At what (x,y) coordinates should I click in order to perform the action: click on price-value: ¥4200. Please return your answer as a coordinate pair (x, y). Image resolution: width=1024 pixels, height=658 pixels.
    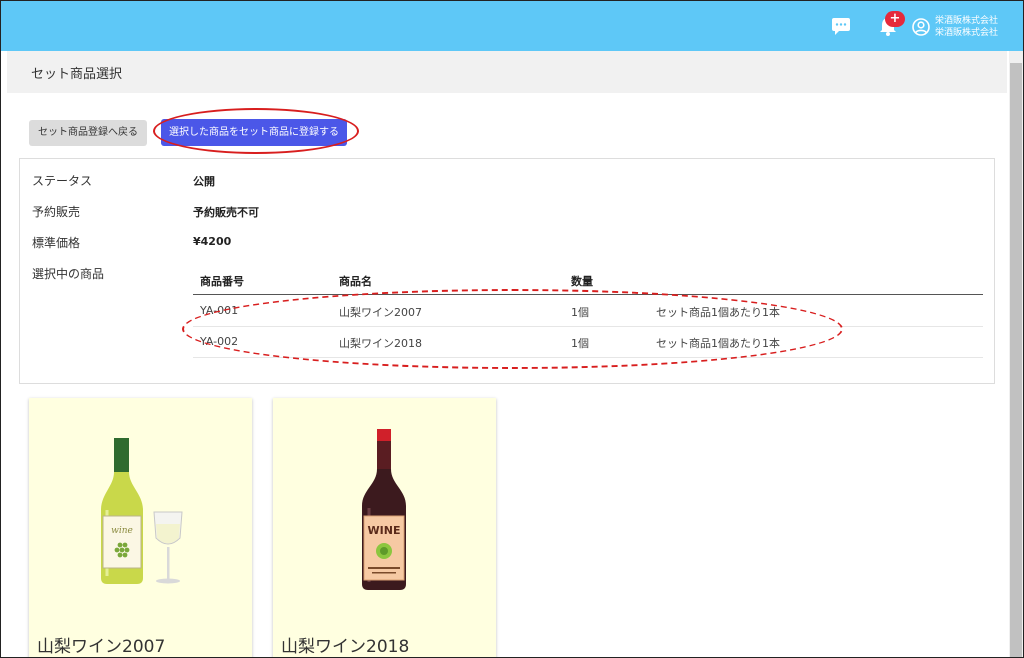
    Looking at the image, I should click on (212, 241).